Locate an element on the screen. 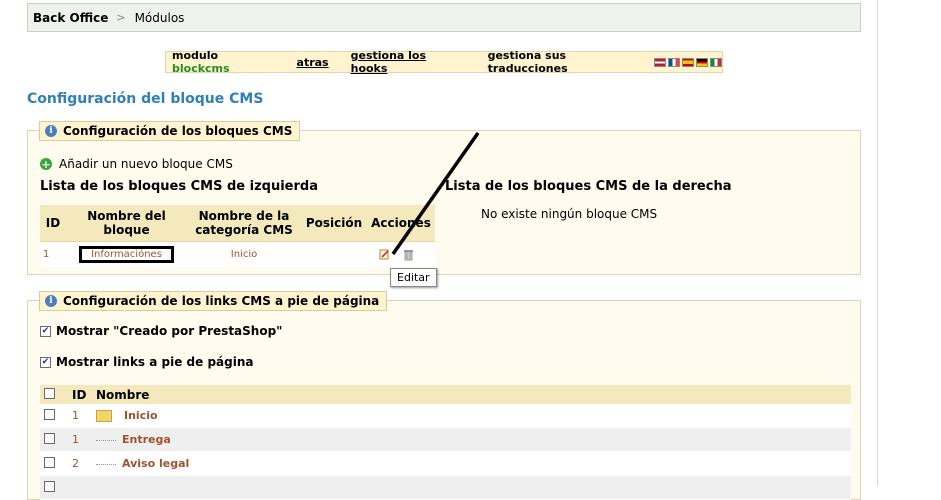  edit-icon is located at coordinates (384, 254).